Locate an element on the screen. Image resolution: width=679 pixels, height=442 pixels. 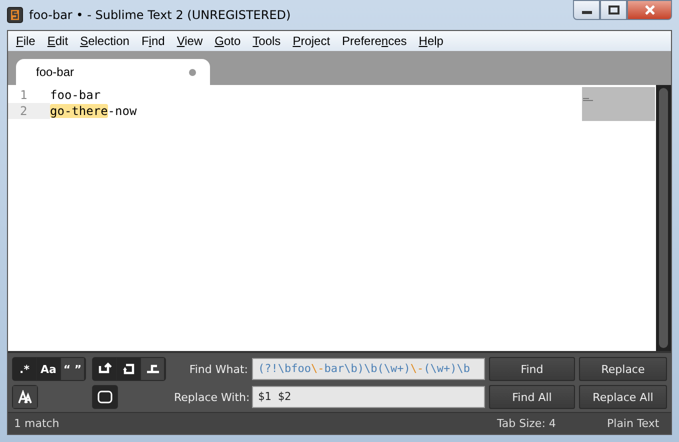
find-label: Find What: is located at coordinates (218, 369).